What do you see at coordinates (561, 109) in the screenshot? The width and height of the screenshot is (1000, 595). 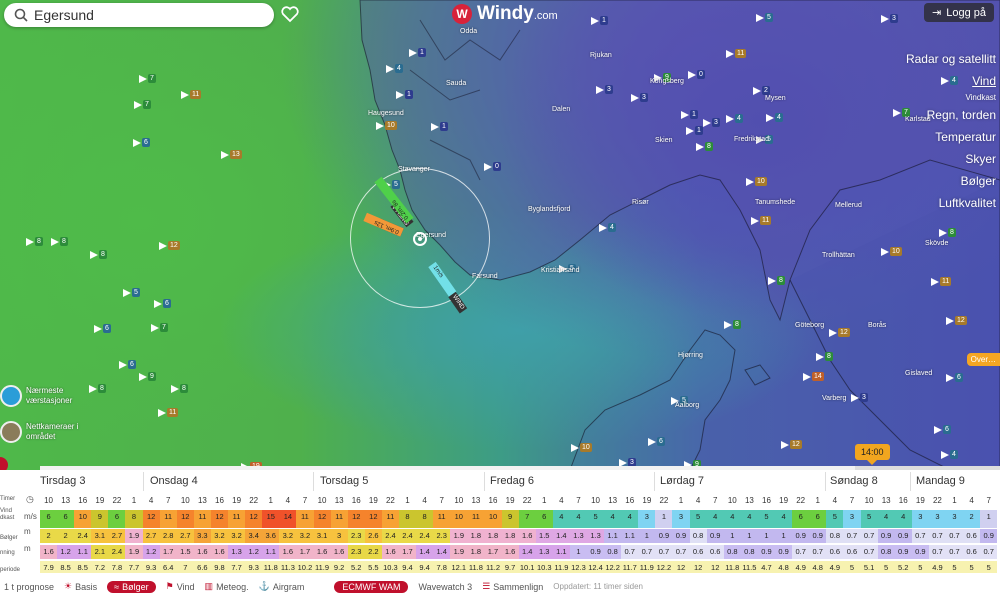 I see `city-label: Dalen` at bounding box center [561, 109].